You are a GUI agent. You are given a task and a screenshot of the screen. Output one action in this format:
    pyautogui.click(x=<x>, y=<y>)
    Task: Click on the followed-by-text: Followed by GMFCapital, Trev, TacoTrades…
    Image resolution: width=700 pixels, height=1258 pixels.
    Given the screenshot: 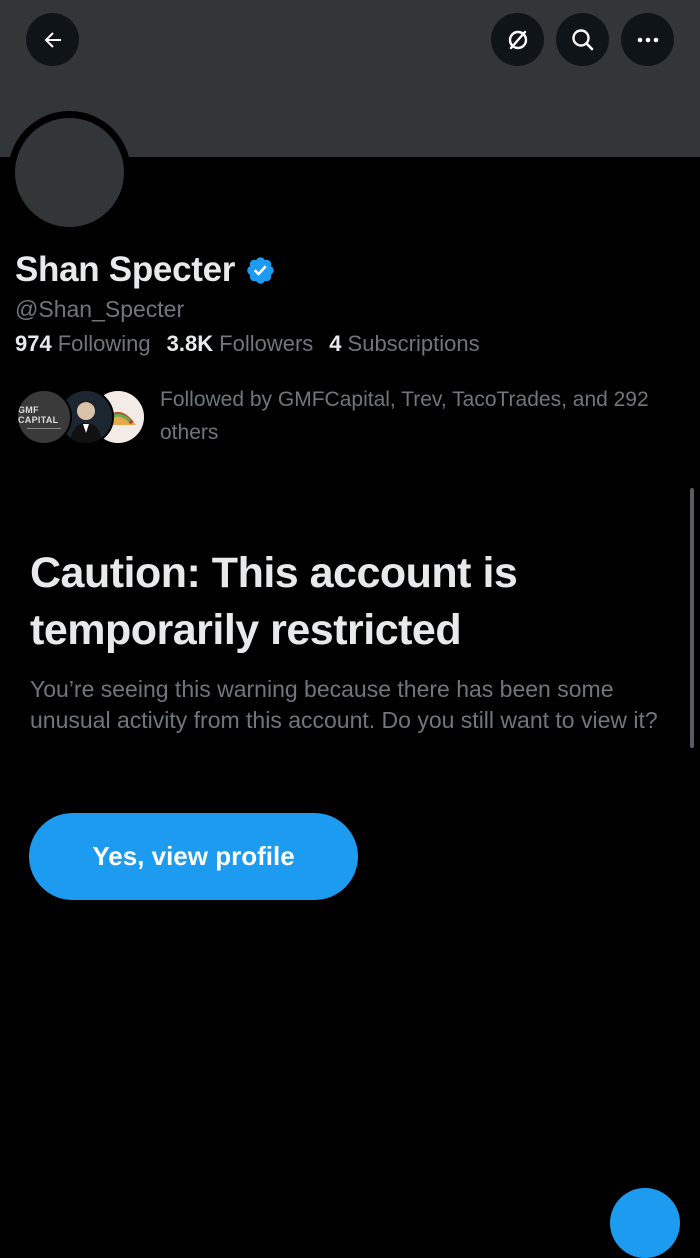 What is the action you would take?
    pyautogui.click(x=410, y=416)
    